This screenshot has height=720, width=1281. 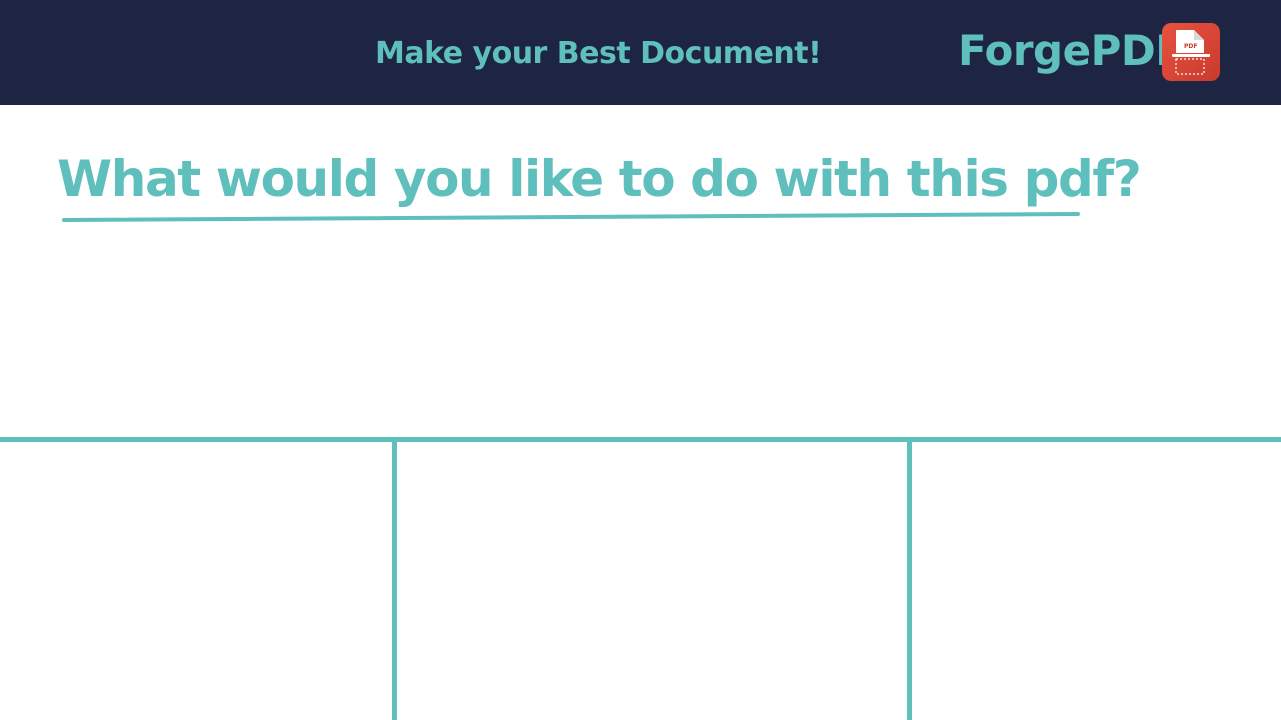 What do you see at coordinates (598, 53) in the screenshot?
I see `header-tagline: Make your Best Document!` at bounding box center [598, 53].